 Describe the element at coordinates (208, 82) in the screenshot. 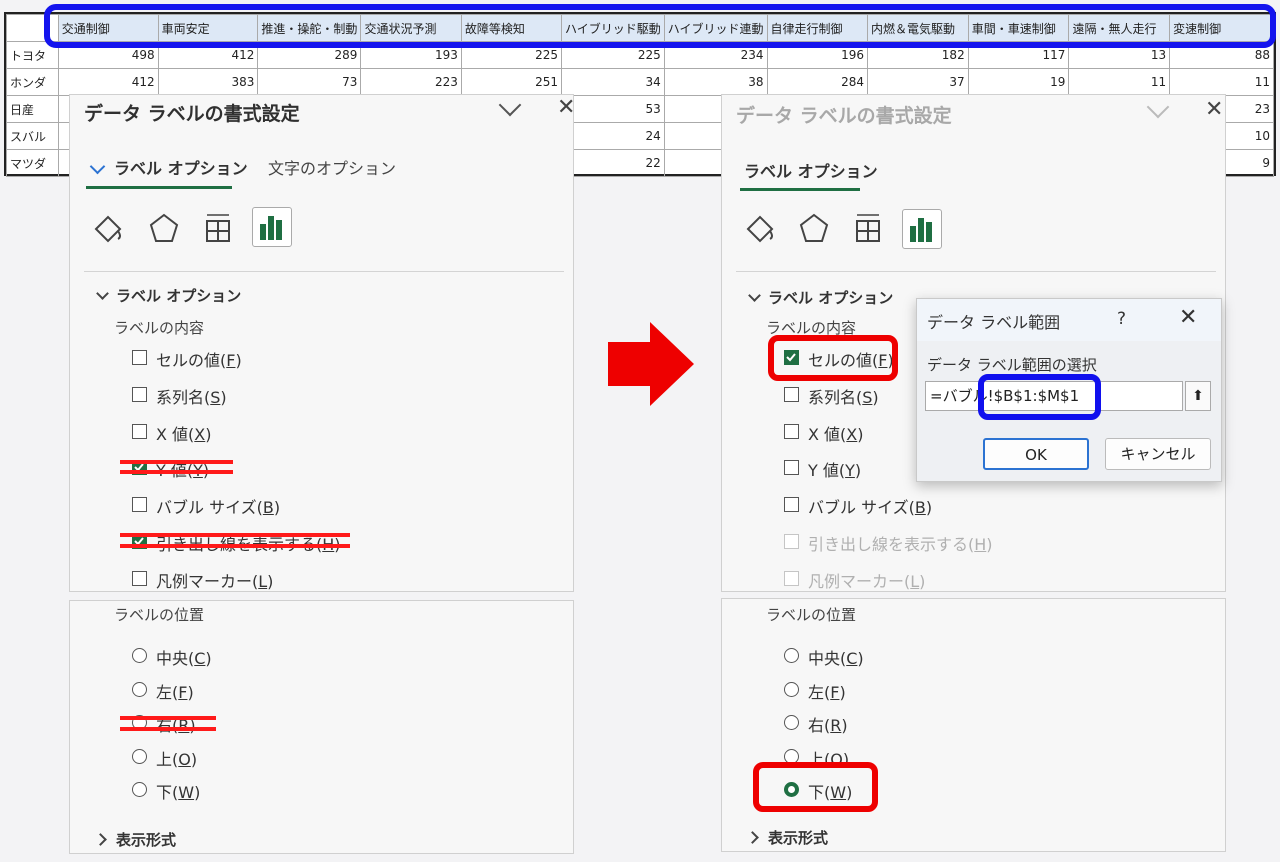

I see `table-cell: 383` at that location.